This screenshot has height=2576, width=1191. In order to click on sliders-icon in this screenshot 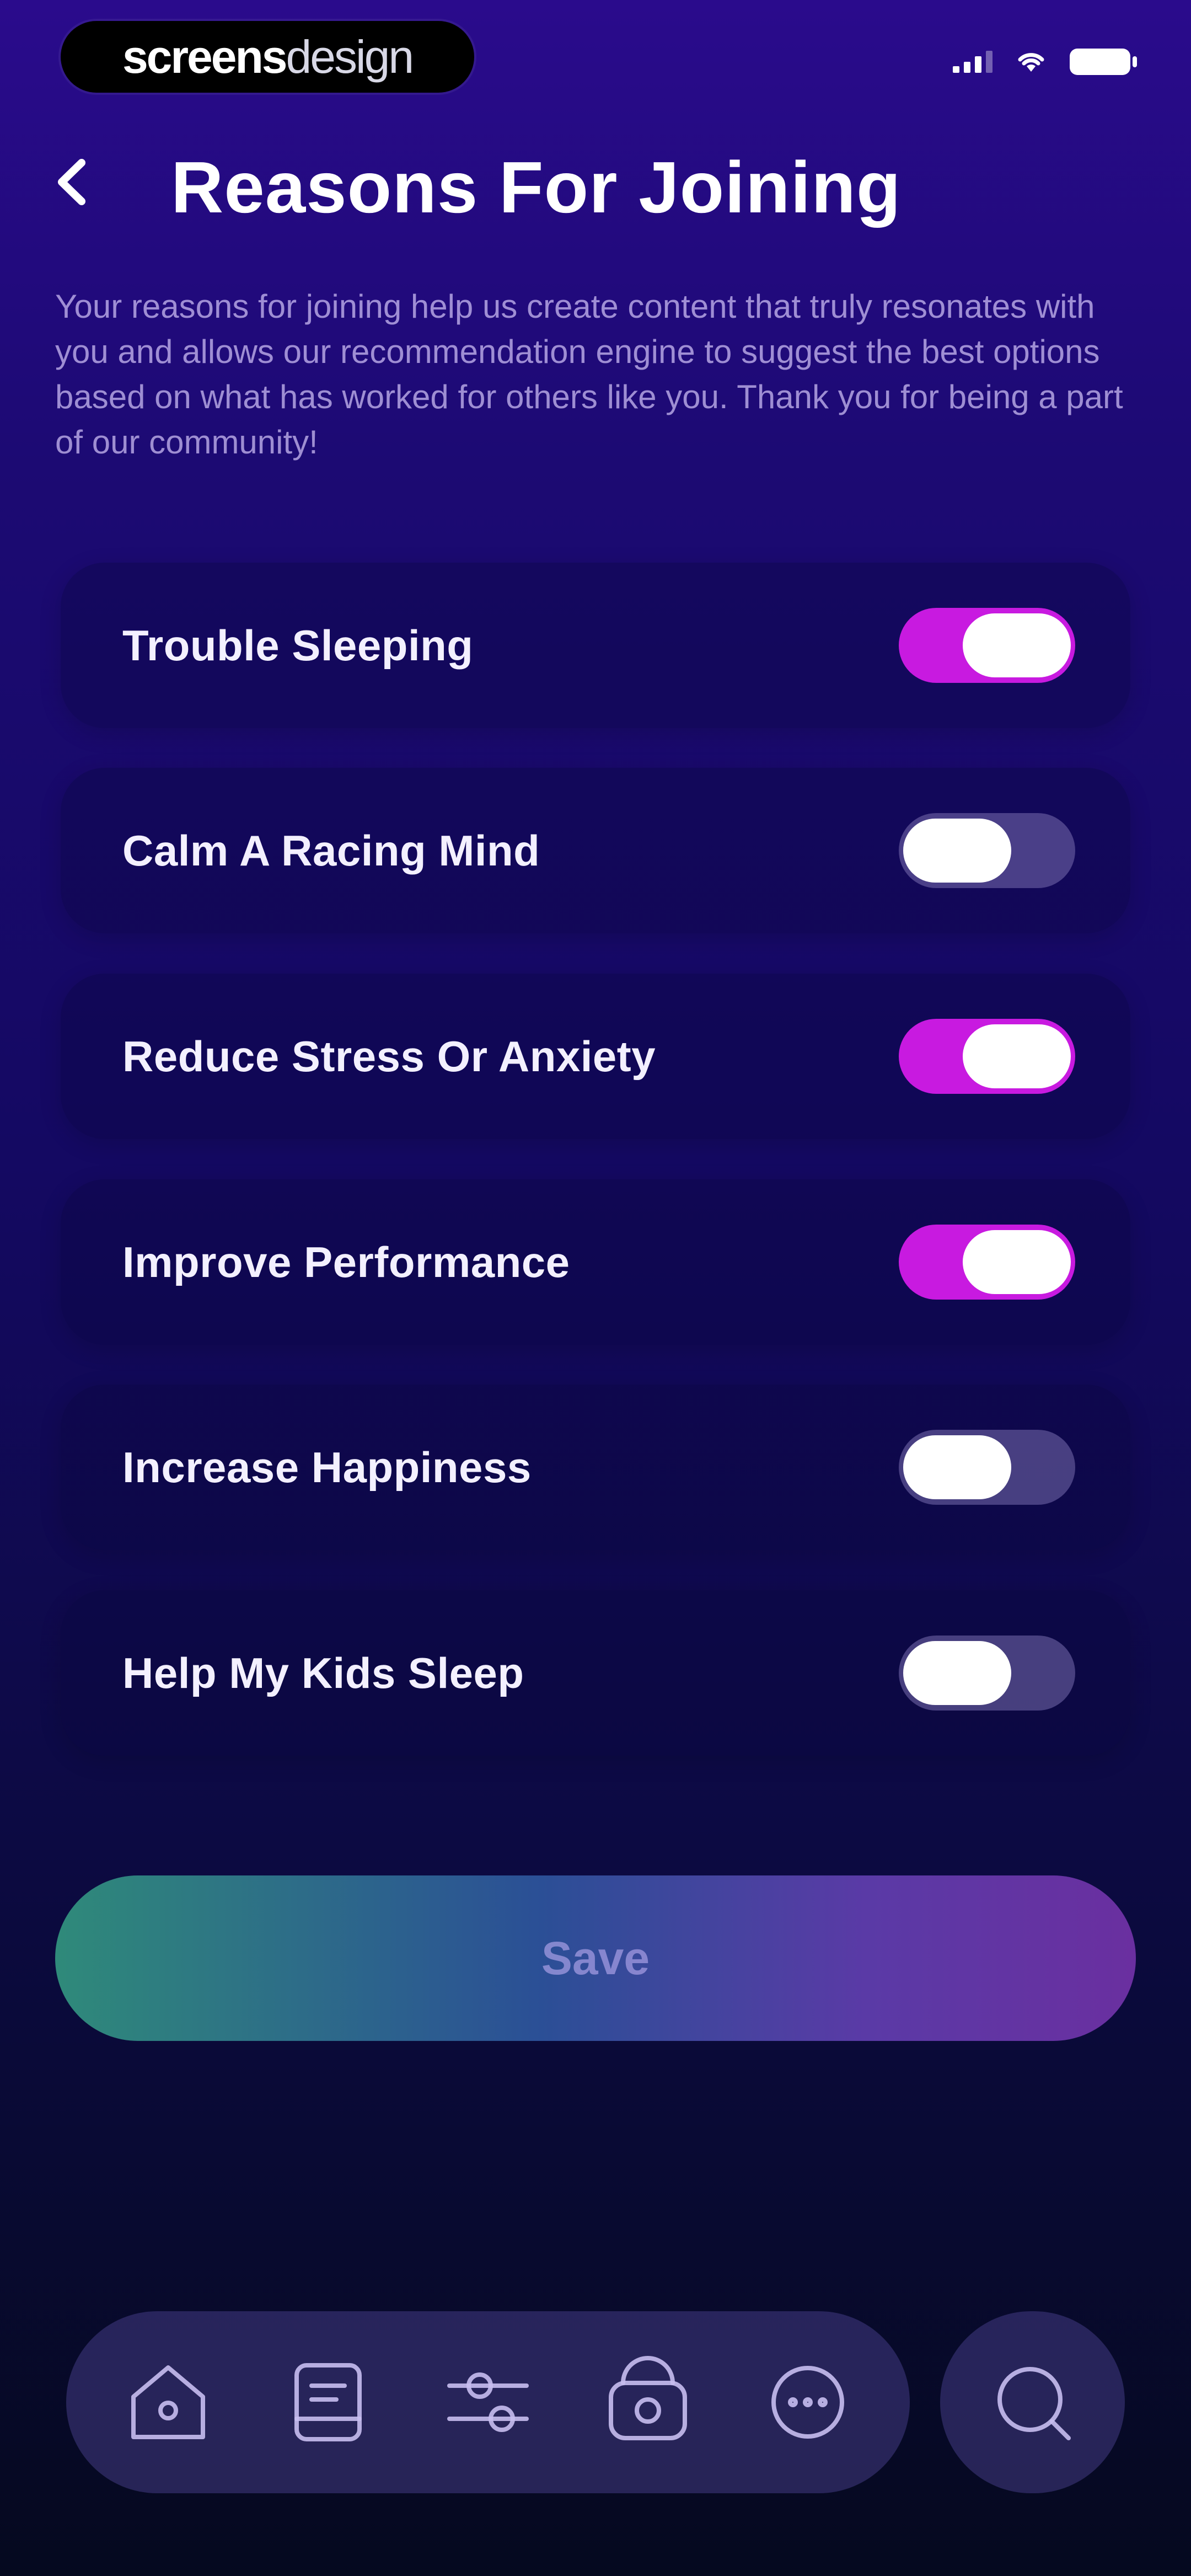, I will do `click(488, 2402)`.